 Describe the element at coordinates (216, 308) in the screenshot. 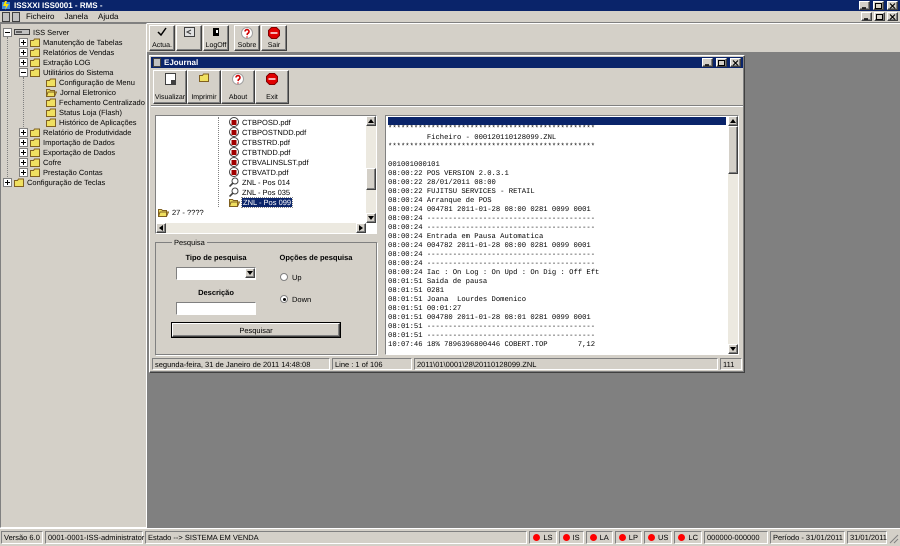

I see `description-field` at that location.